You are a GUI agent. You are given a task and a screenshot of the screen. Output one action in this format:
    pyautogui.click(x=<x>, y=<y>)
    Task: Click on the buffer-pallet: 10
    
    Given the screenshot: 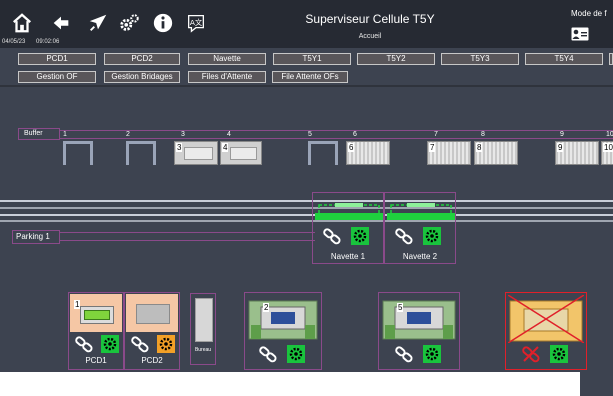 What is the action you would take?
    pyautogui.click(x=607, y=153)
    